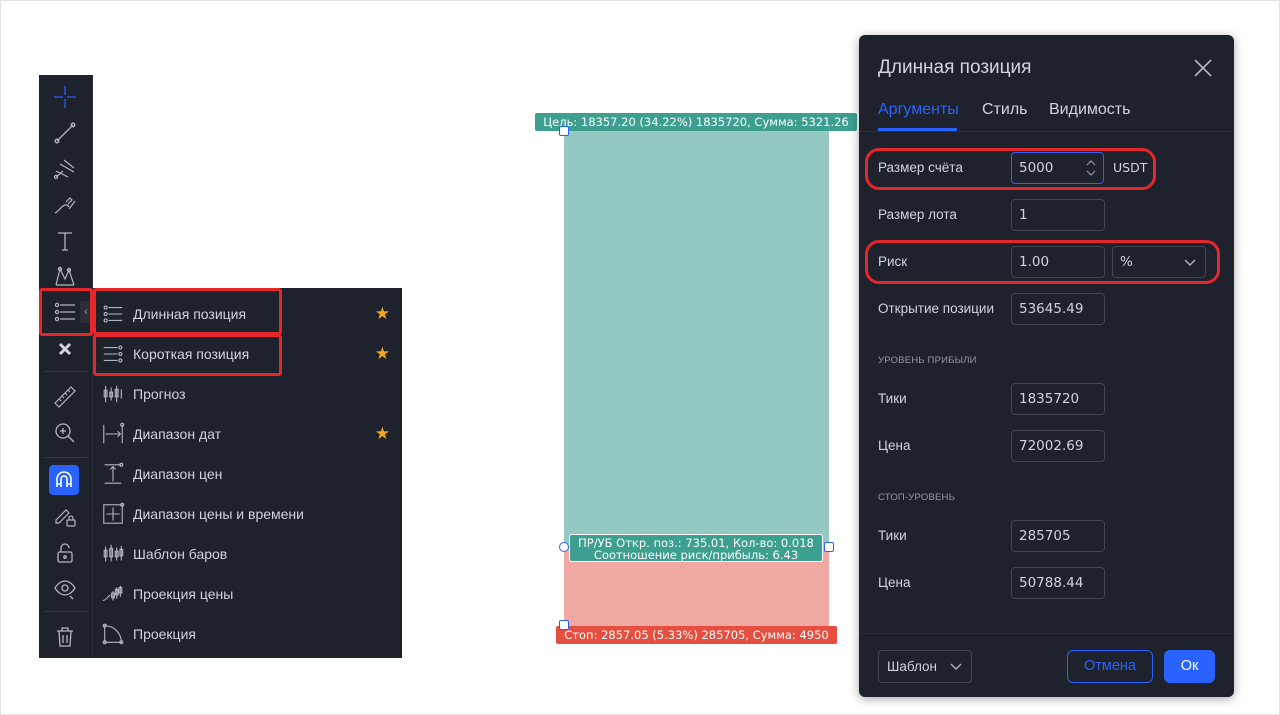  What do you see at coordinates (829, 547) in the screenshot?
I see `entry-right-handle` at bounding box center [829, 547].